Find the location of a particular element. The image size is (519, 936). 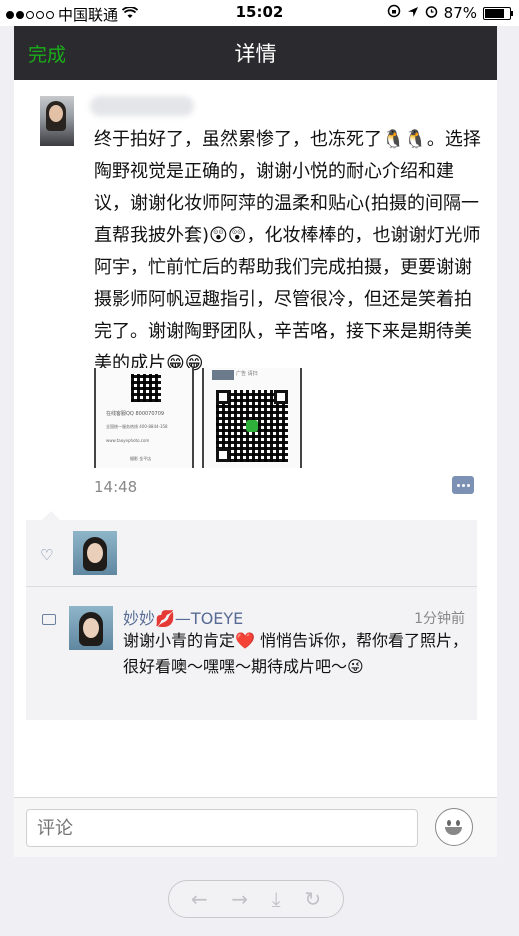

commenter-name: 妙妙💋—TOEYE is located at coordinates (183, 617).